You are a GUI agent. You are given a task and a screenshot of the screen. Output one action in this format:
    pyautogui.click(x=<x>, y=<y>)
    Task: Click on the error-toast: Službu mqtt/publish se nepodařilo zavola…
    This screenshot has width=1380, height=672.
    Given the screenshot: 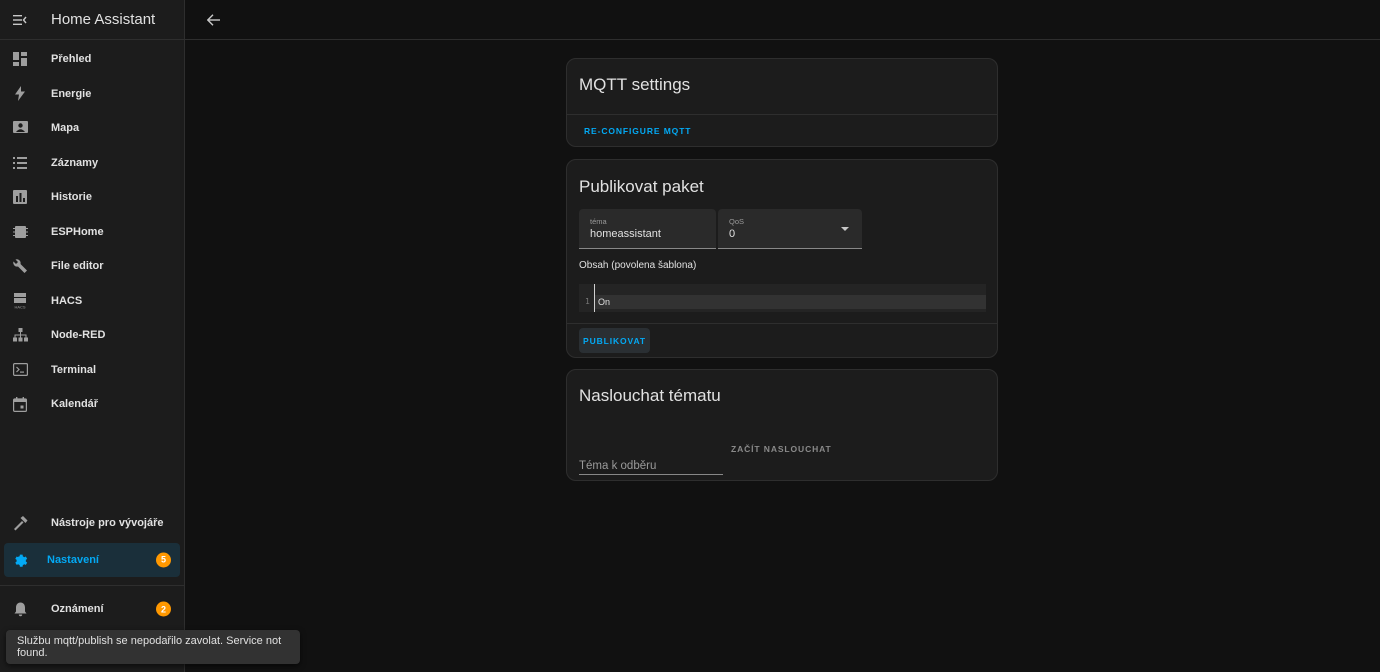 What is the action you would take?
    pyautogui.click(x=153, y=647)
    